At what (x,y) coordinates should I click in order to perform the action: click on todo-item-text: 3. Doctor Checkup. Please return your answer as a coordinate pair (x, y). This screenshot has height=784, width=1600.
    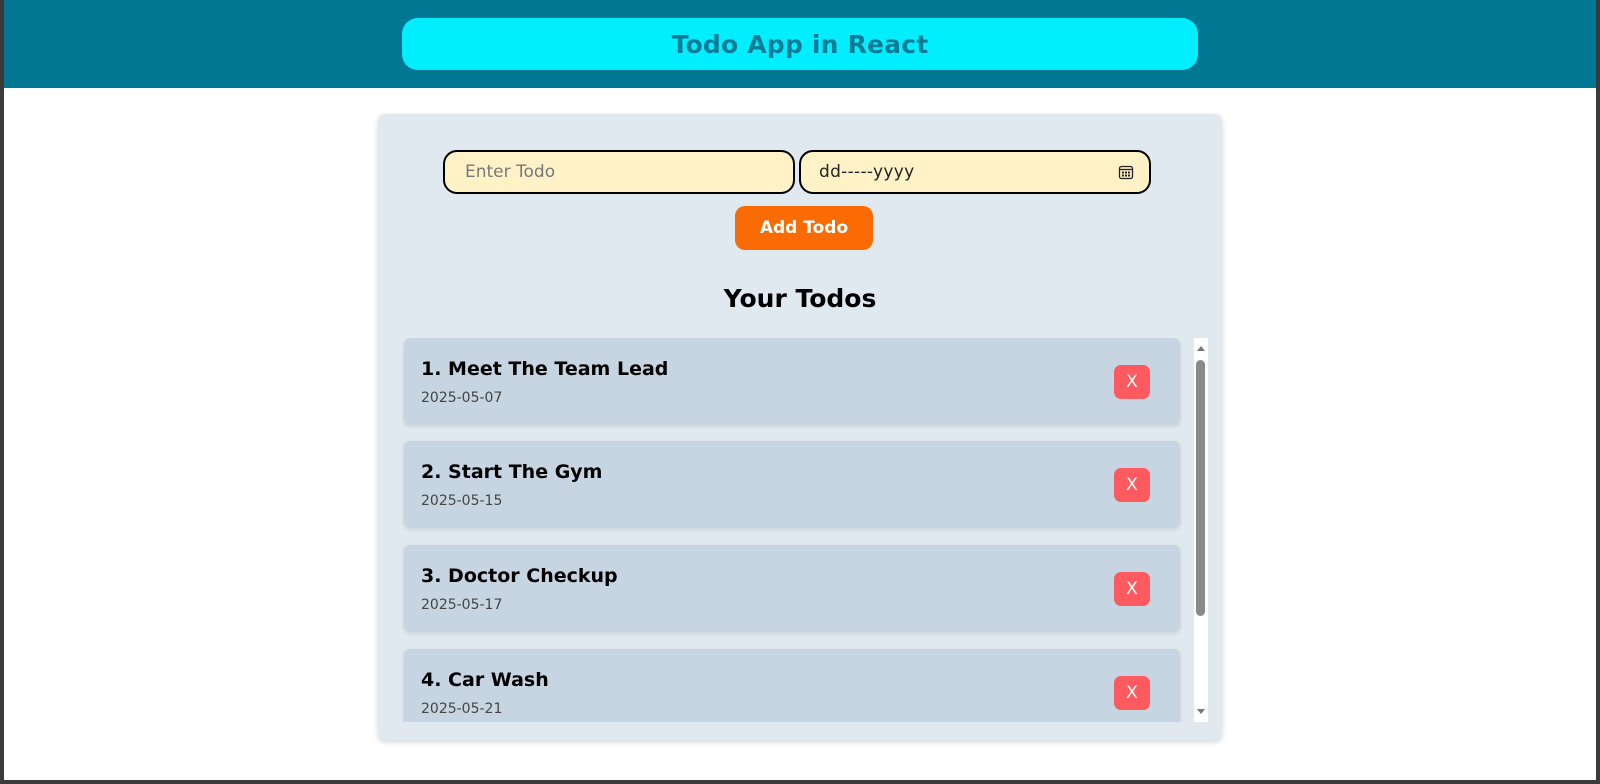
    Looking at the image, I should click on (519, 576).